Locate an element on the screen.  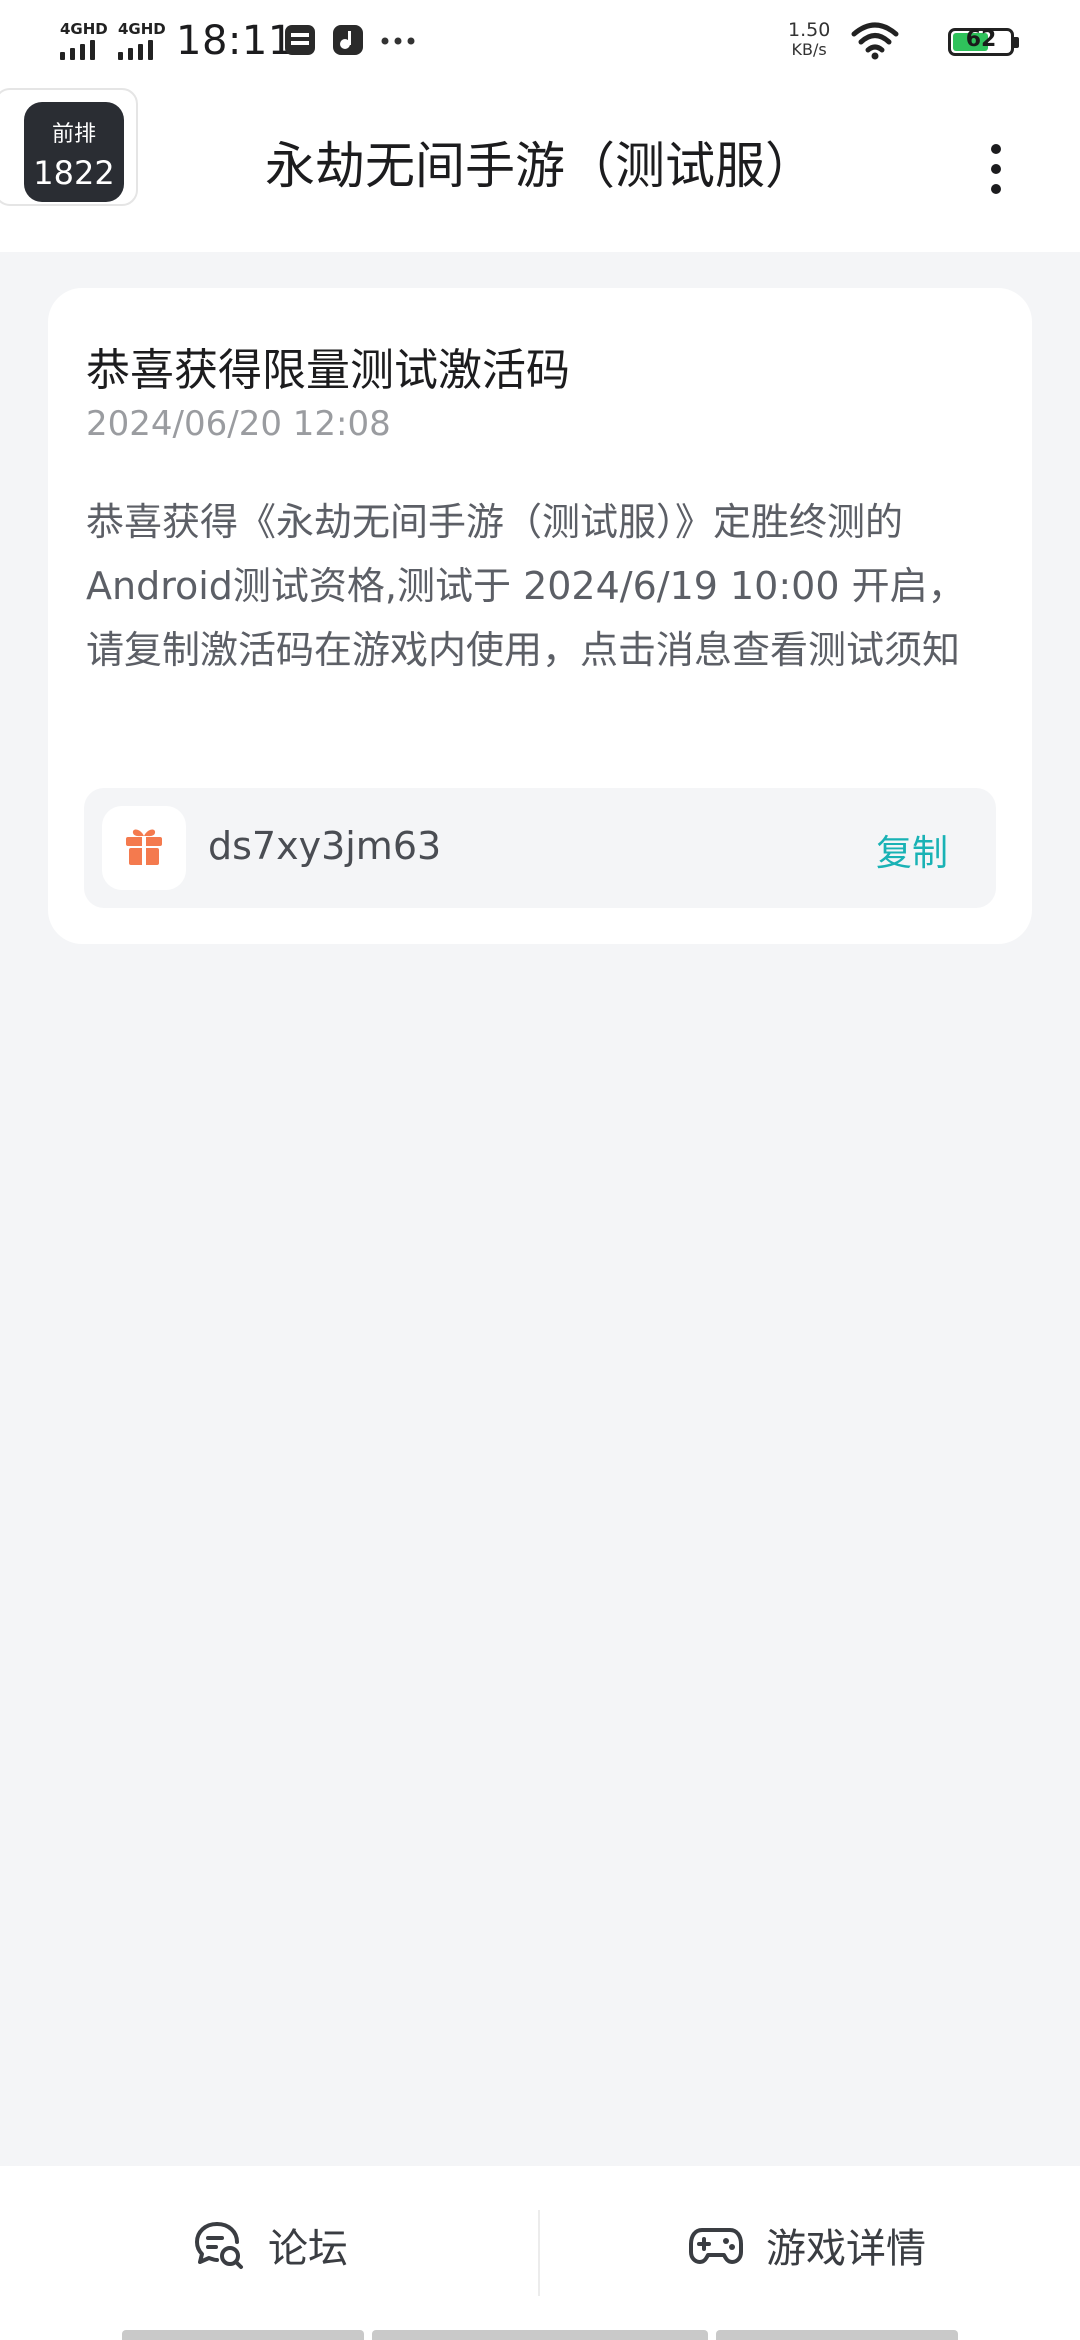
forum-label: 论坛 is located at coordinates (308, 2249).